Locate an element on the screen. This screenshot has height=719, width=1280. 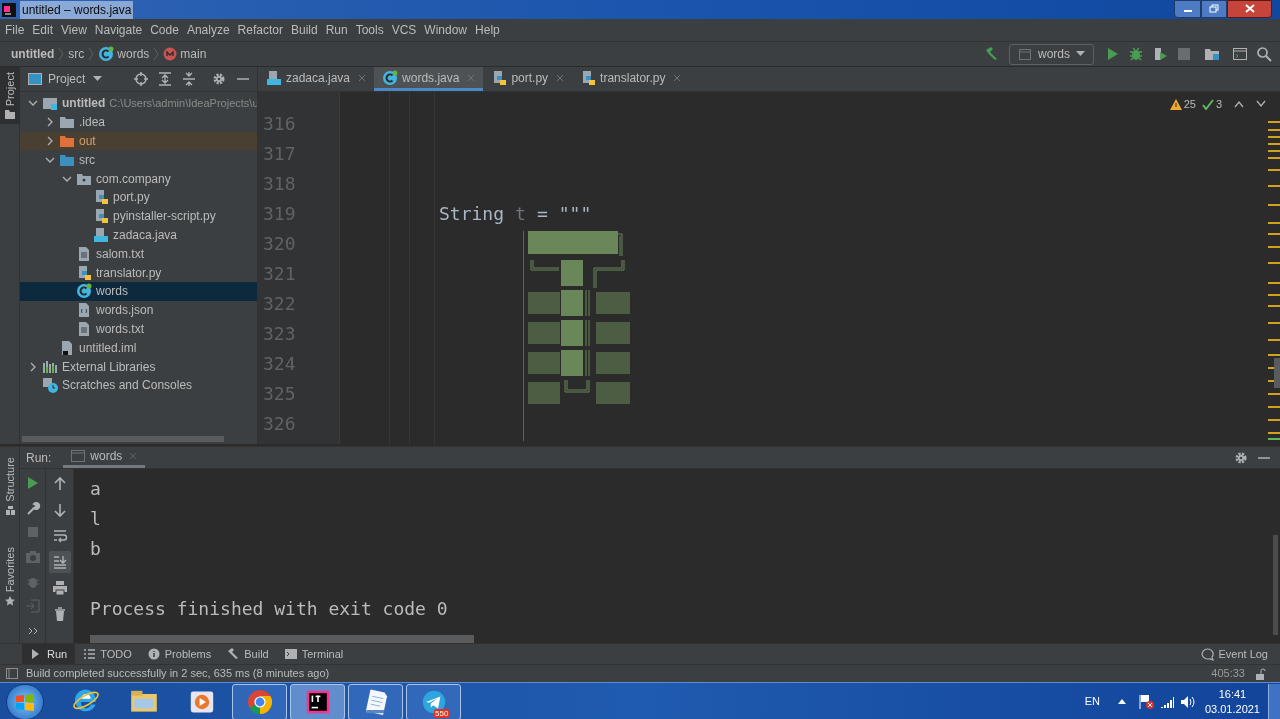
editor-tab: port.py is located at coordinates (528, 79).